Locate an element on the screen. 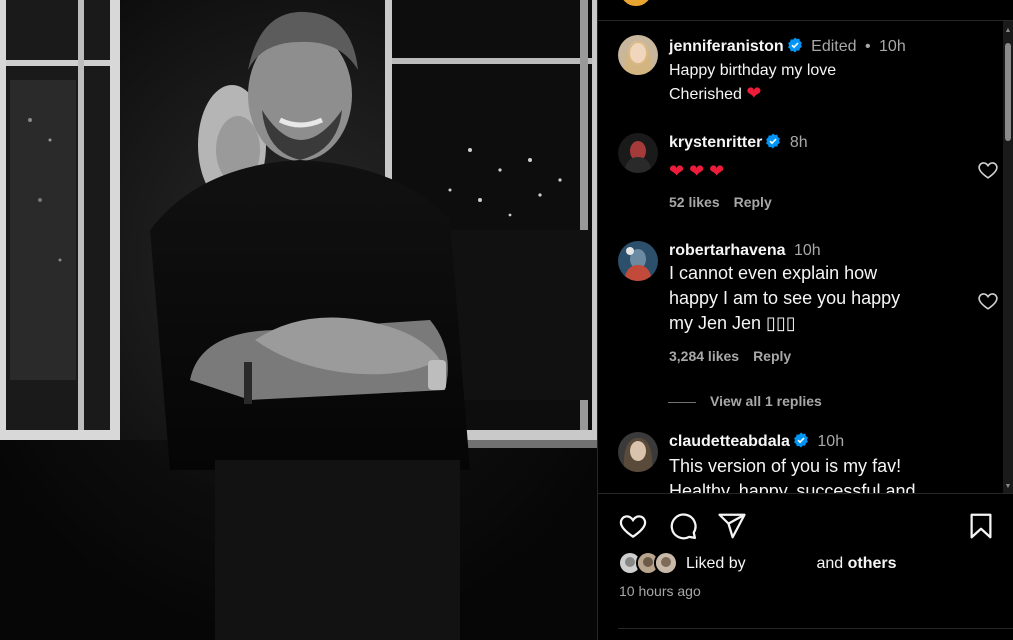 This screenshot has width=1013, height=640. caption-line-1: Happy birthday my love is located at coordinates (753, 70).